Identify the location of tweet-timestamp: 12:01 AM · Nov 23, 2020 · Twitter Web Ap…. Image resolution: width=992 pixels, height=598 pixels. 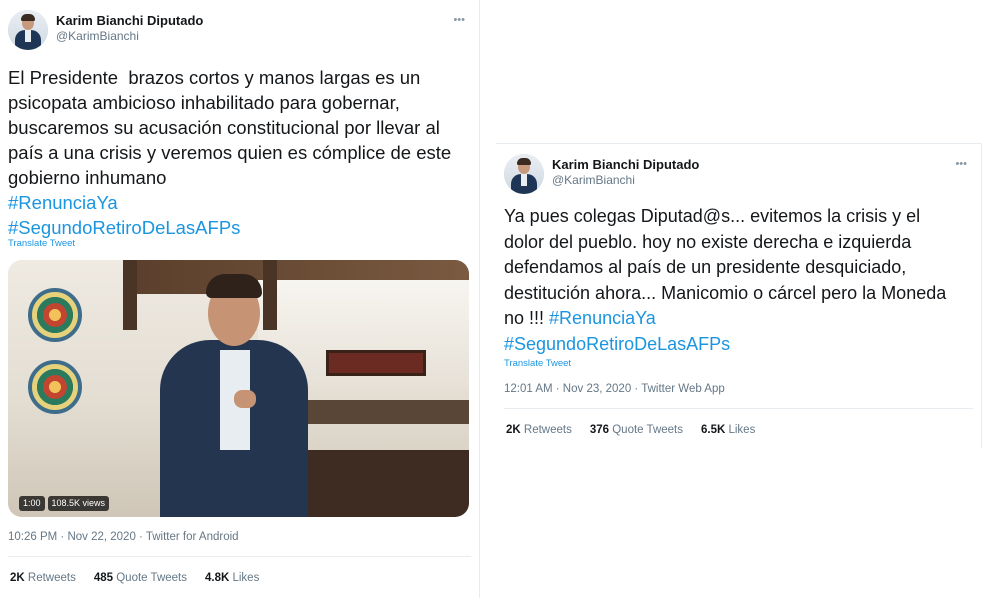
(614, 389).